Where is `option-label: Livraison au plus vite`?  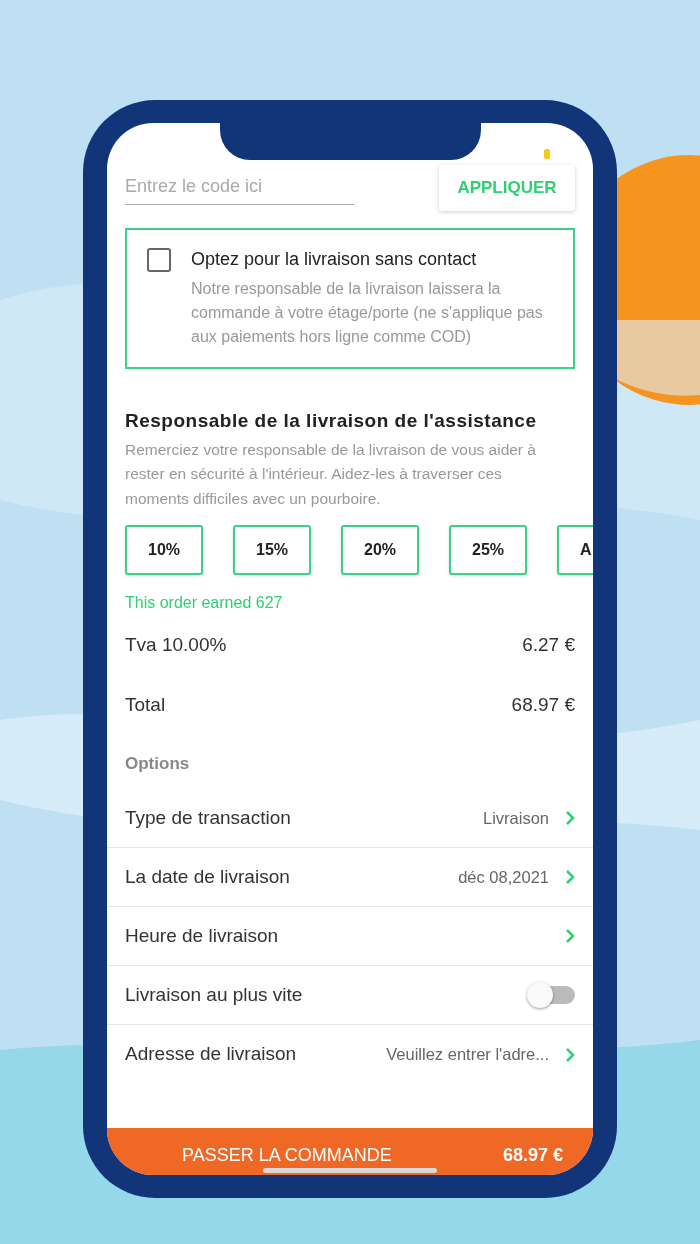
option-label: Livraison au plus vite is located at coordinates (214, 994).